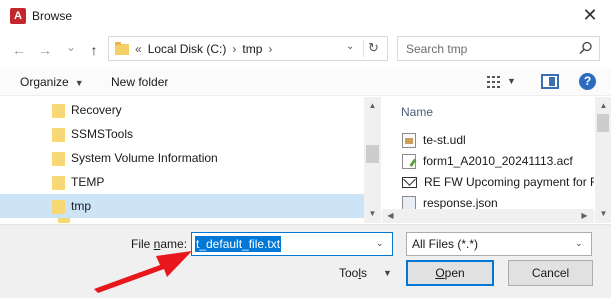 This screenshot has width=611, height=298. I want to click on help-icon: ?, so click(587, 81).